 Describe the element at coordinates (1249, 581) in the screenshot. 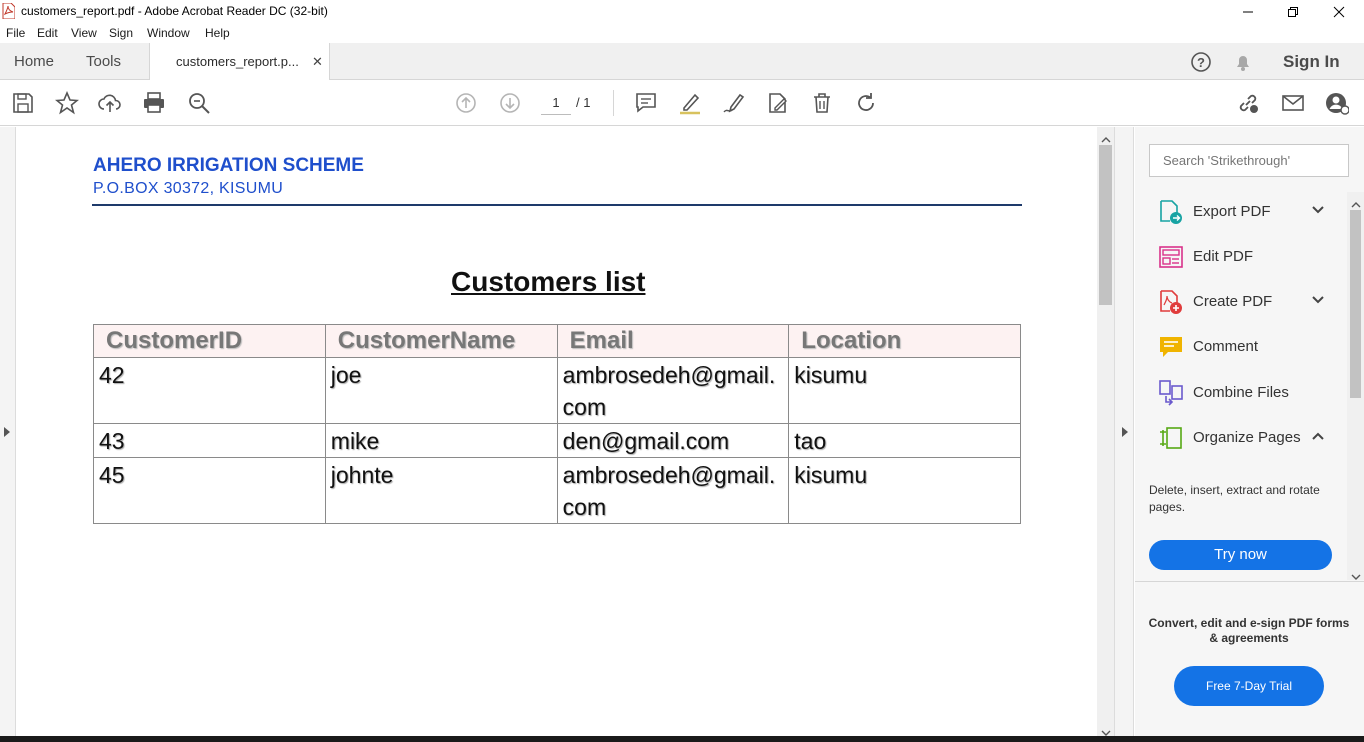

I see `panel-divider` at that location.